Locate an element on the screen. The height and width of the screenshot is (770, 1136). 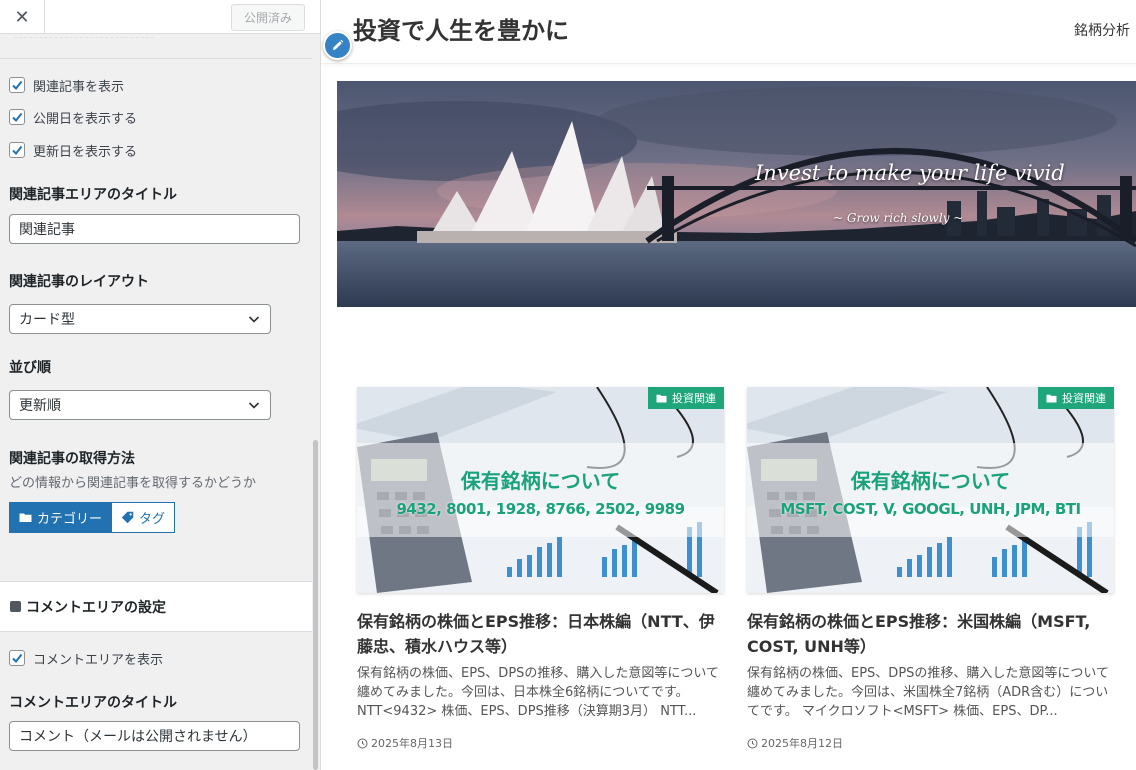
divider is located at coordinates (156, 58).